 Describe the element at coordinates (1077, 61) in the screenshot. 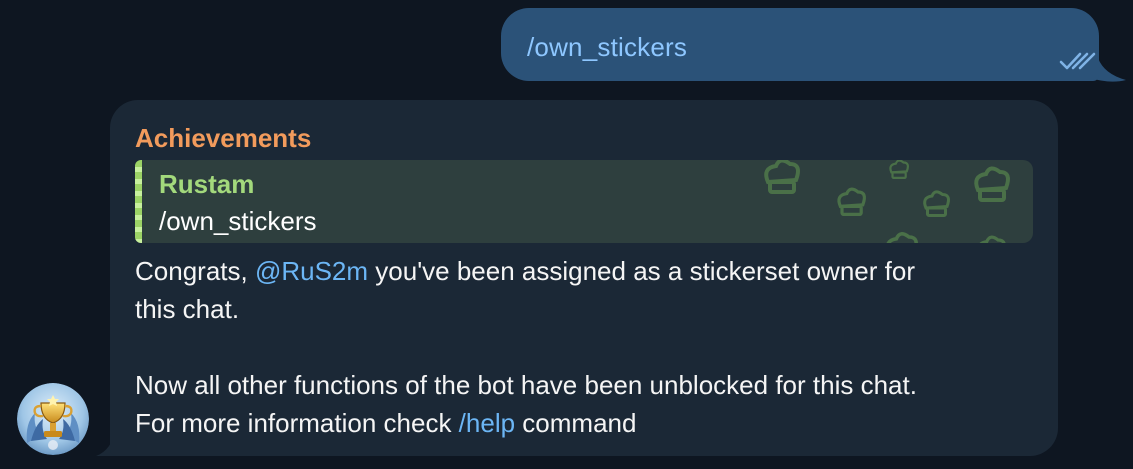

I see `double-check-icon` at that location.